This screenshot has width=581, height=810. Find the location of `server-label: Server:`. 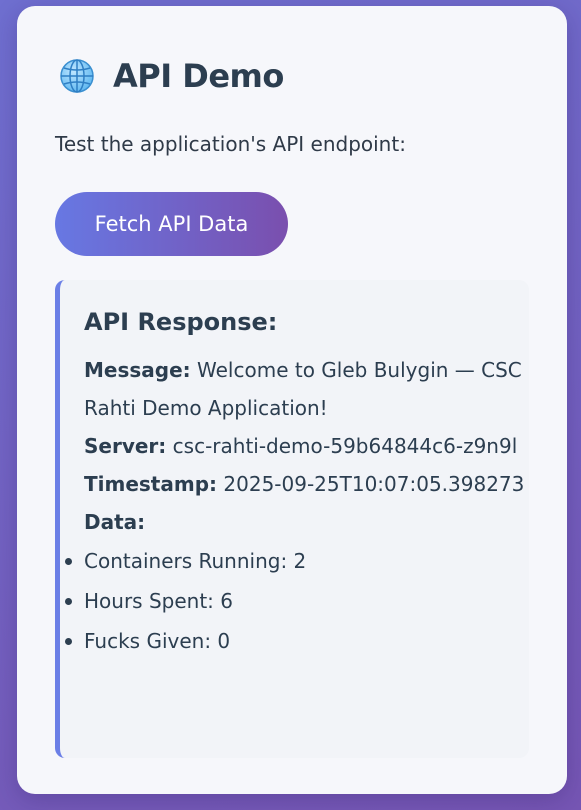

server-label: Server: is located at coordinates (125, 445).